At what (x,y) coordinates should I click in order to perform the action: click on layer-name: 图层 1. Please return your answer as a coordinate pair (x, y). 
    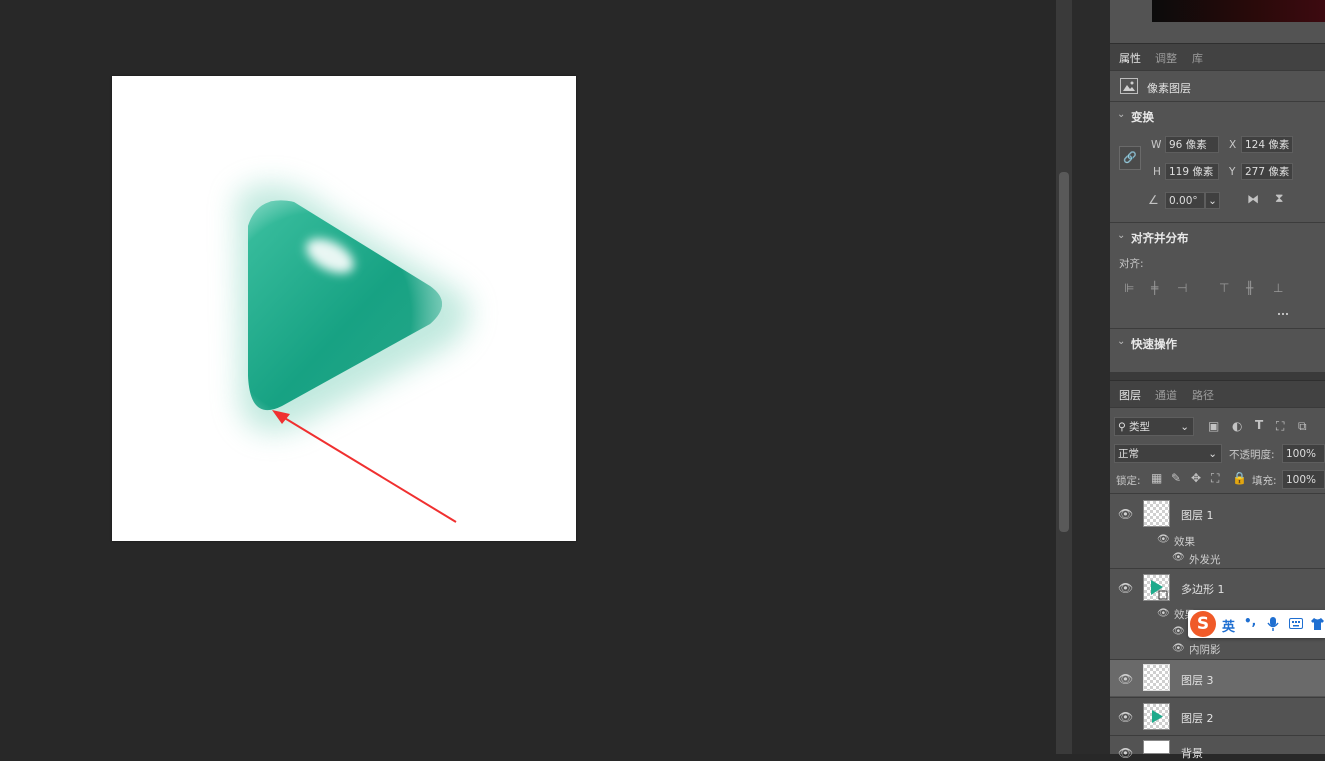
    Looking at the image, I should click on (1197, 515).